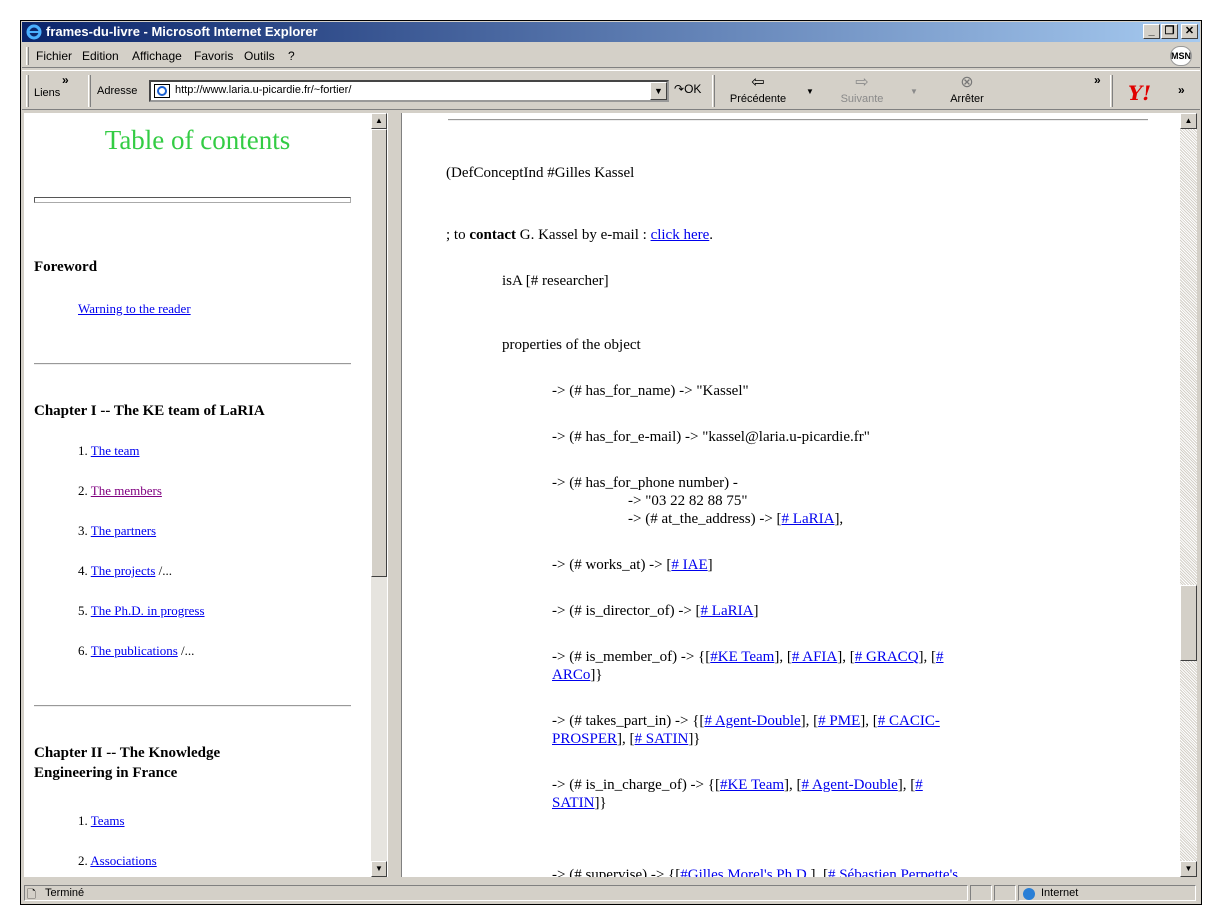 The width and height of the screenshot is (1214, 915). What do you see at coordinates (291, 56) in the screenshot?
I see `menu-help: ?` at bounding box center [291, 56].